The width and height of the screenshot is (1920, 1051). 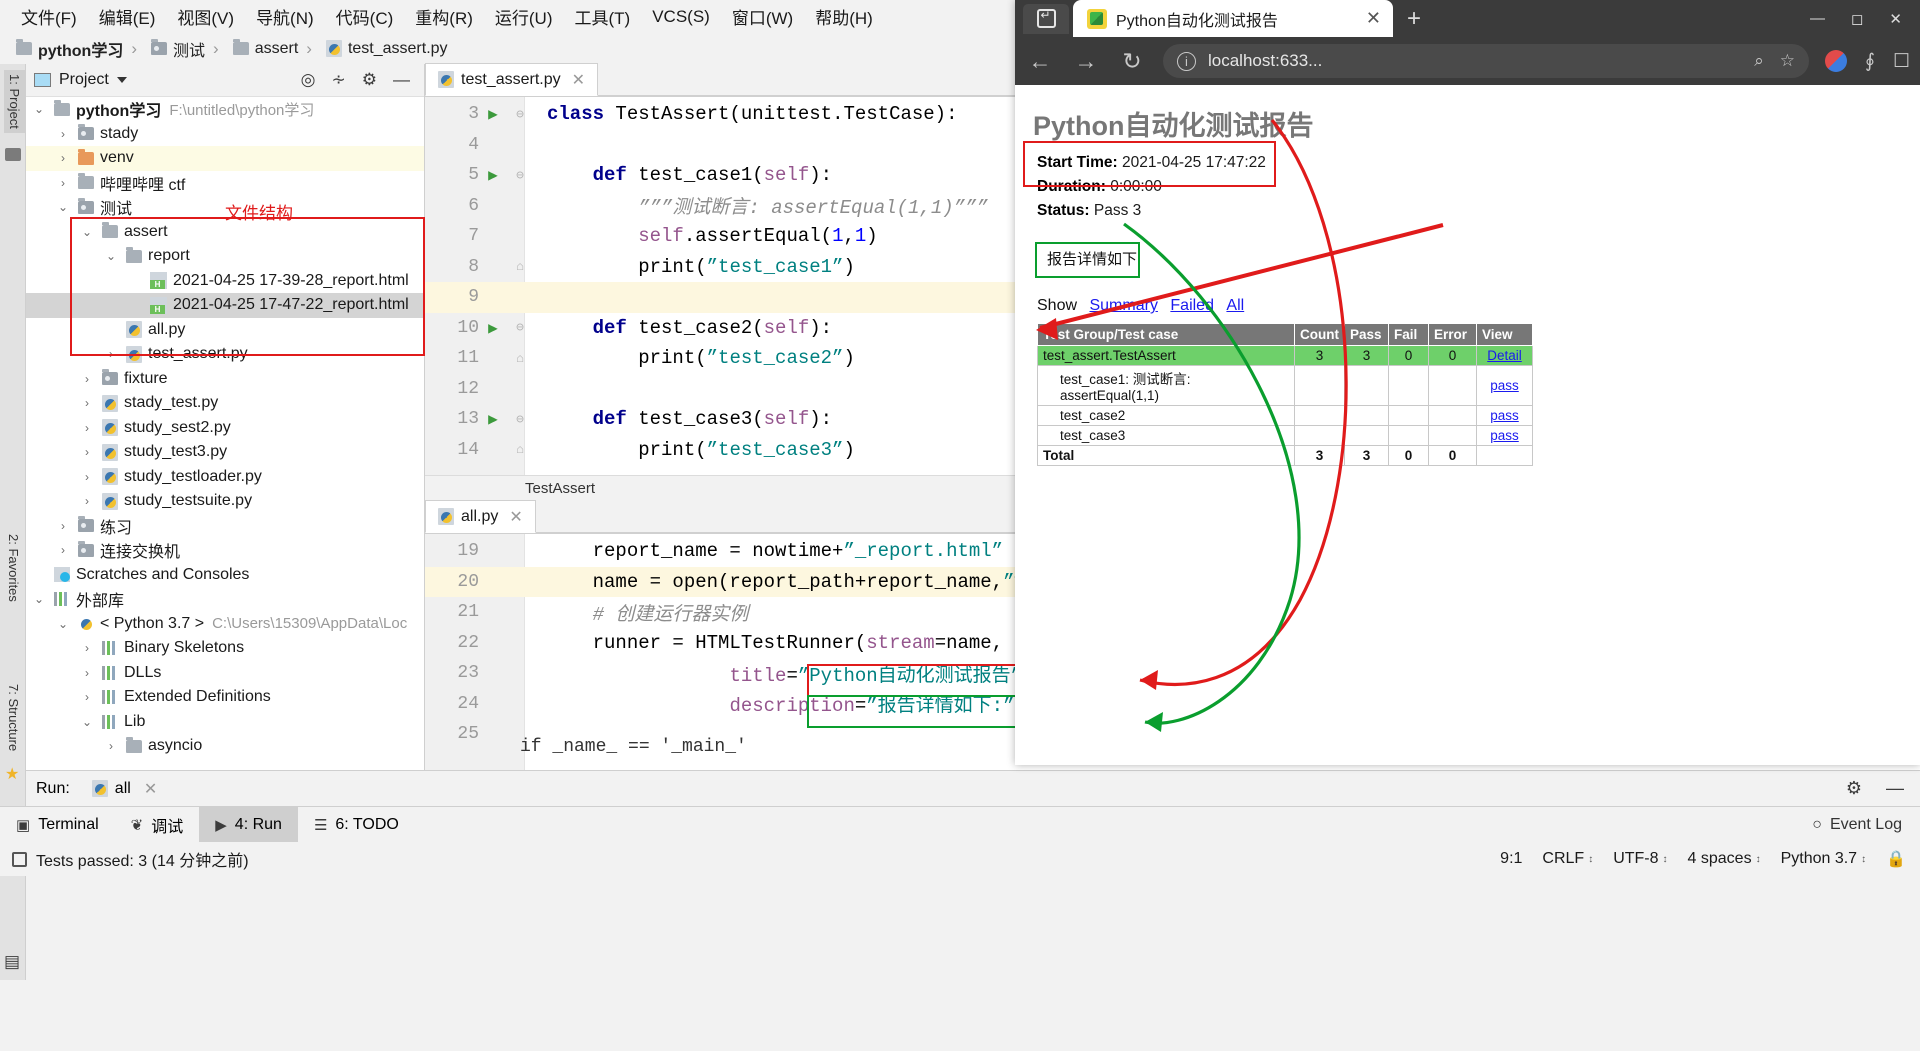 What do you see at coordinates (1857, 19) in the screenshot?
I see `maximize-icon: ◻` at bounding box center [1857, 19].